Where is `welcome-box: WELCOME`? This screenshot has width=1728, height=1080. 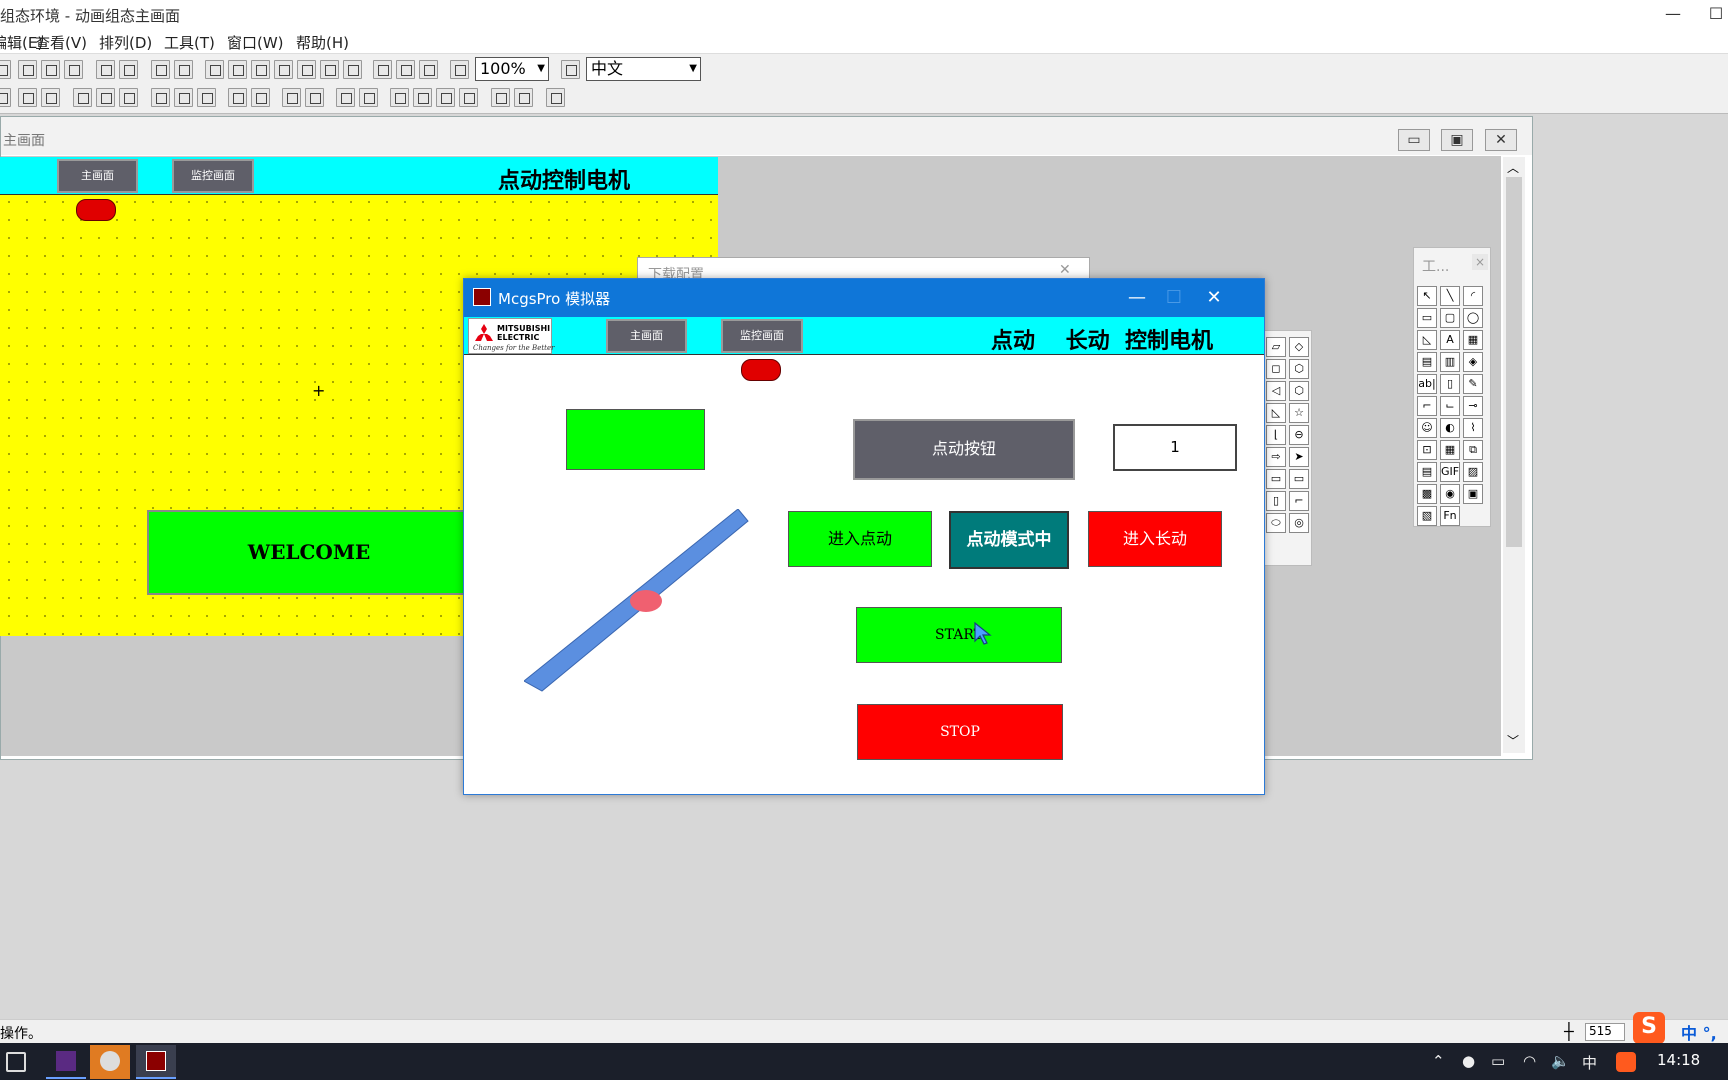 welcome-box: WELCOME is located at coordinates (307, 552).